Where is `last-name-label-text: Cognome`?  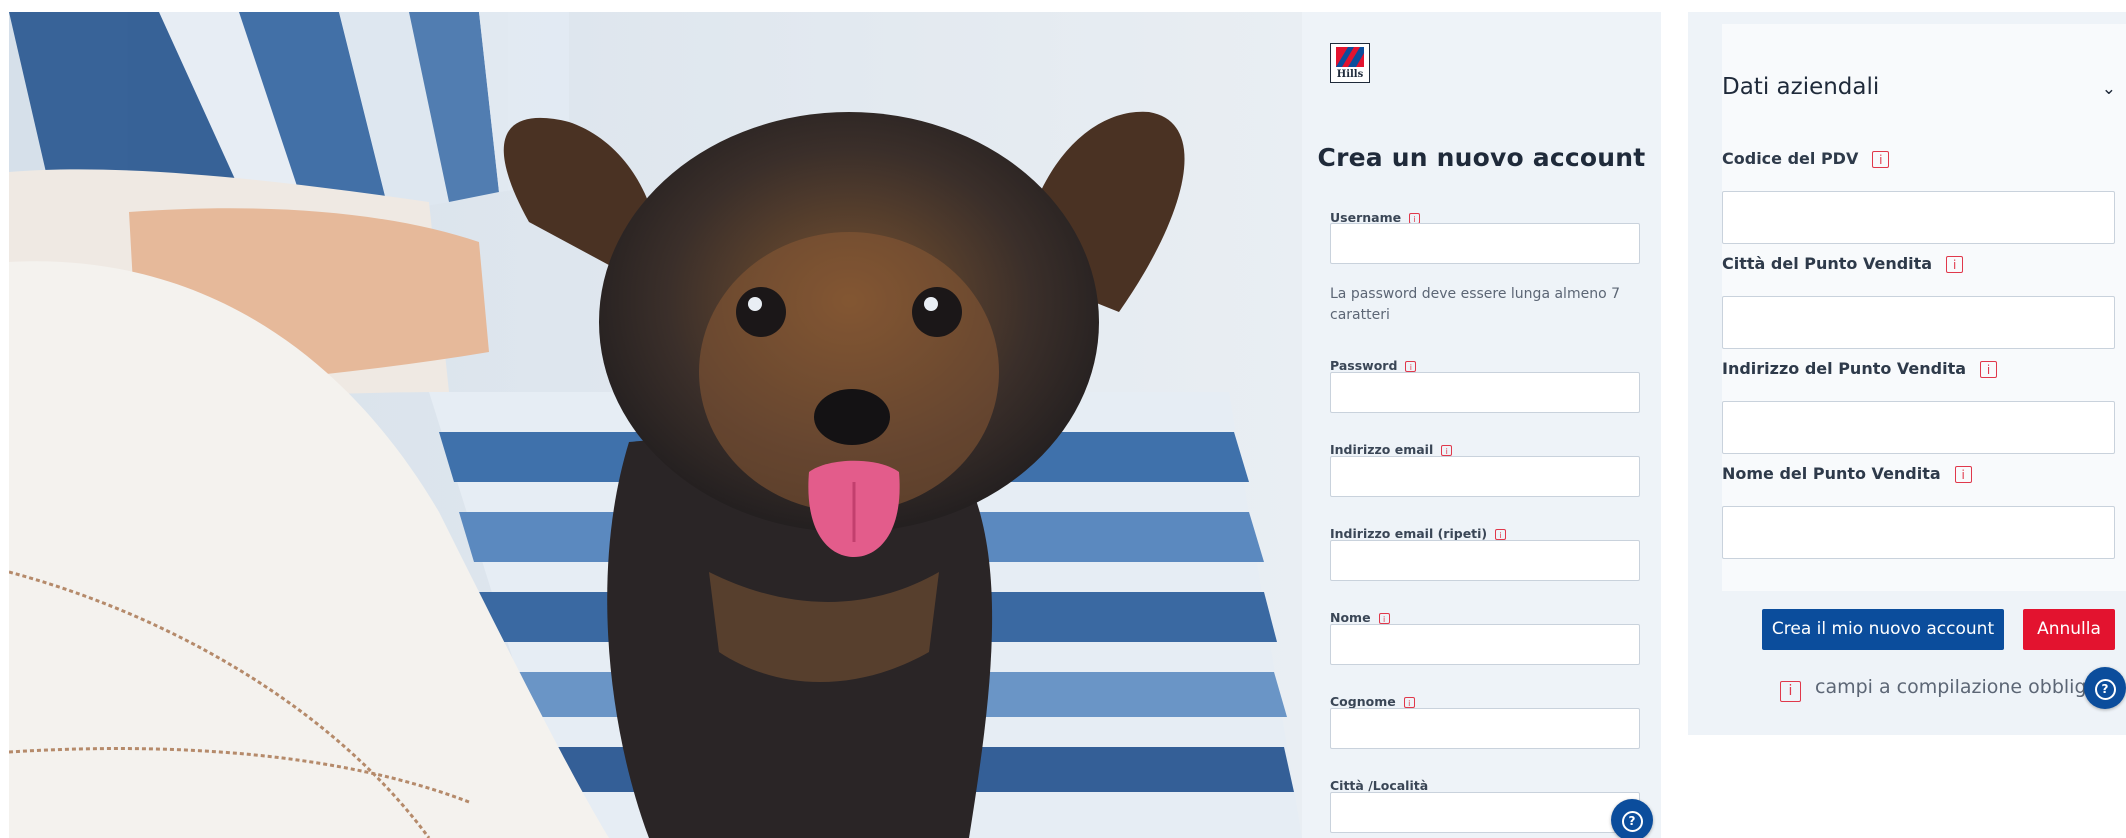
last-name-label-text: Cognome is located at coordinates (1363, 701).